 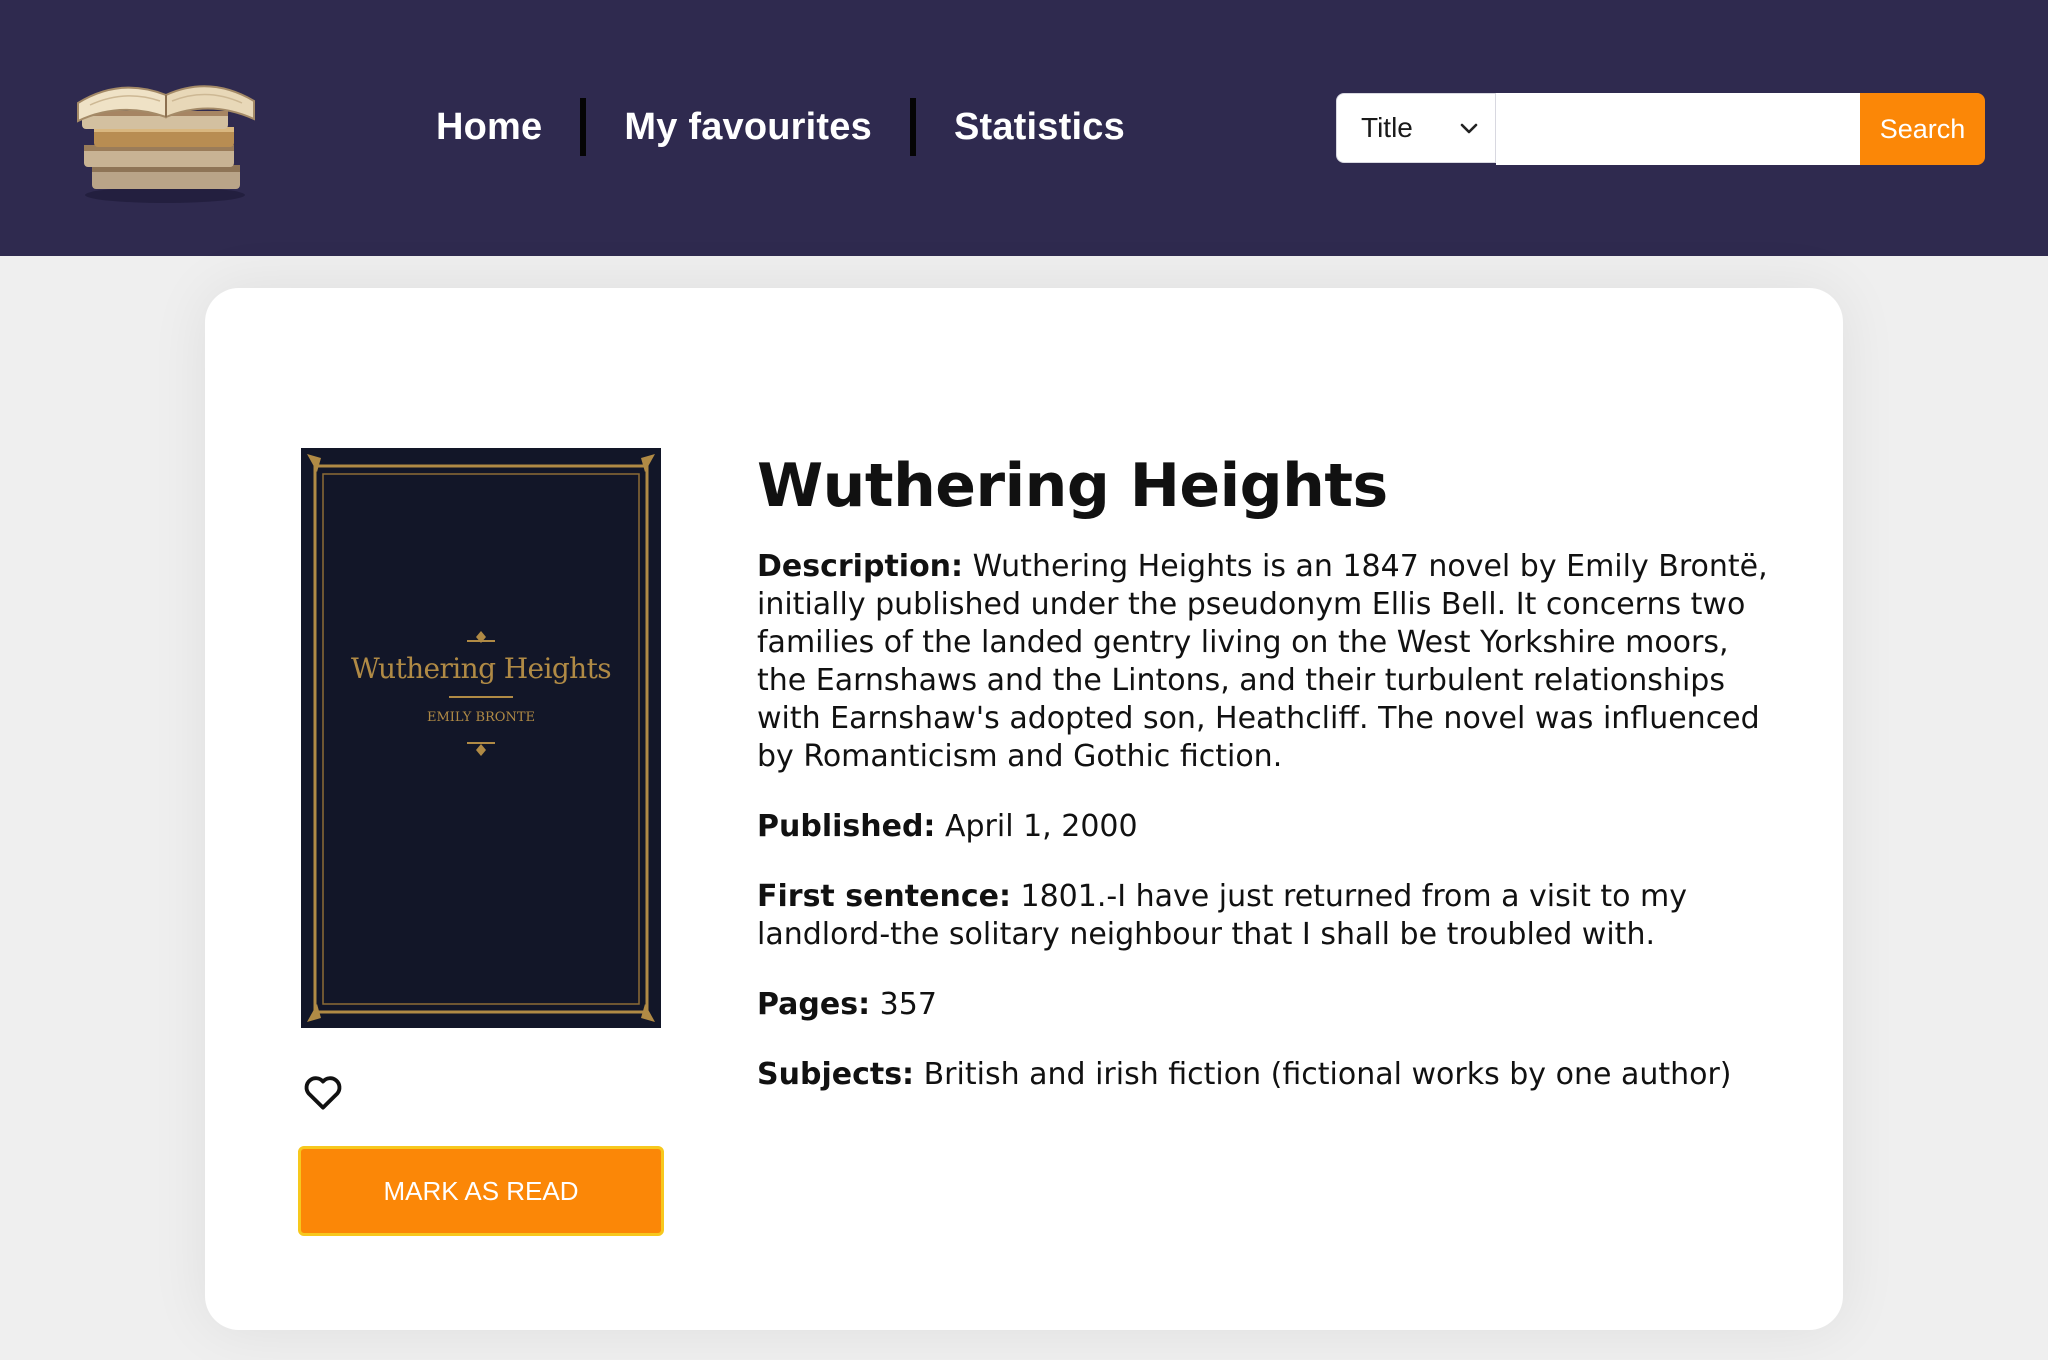 What do you see at coordinates (1039, 127) in the screenshot?
I see `nav-statistics-link: Statistics` at bounding box center [1039, 127].